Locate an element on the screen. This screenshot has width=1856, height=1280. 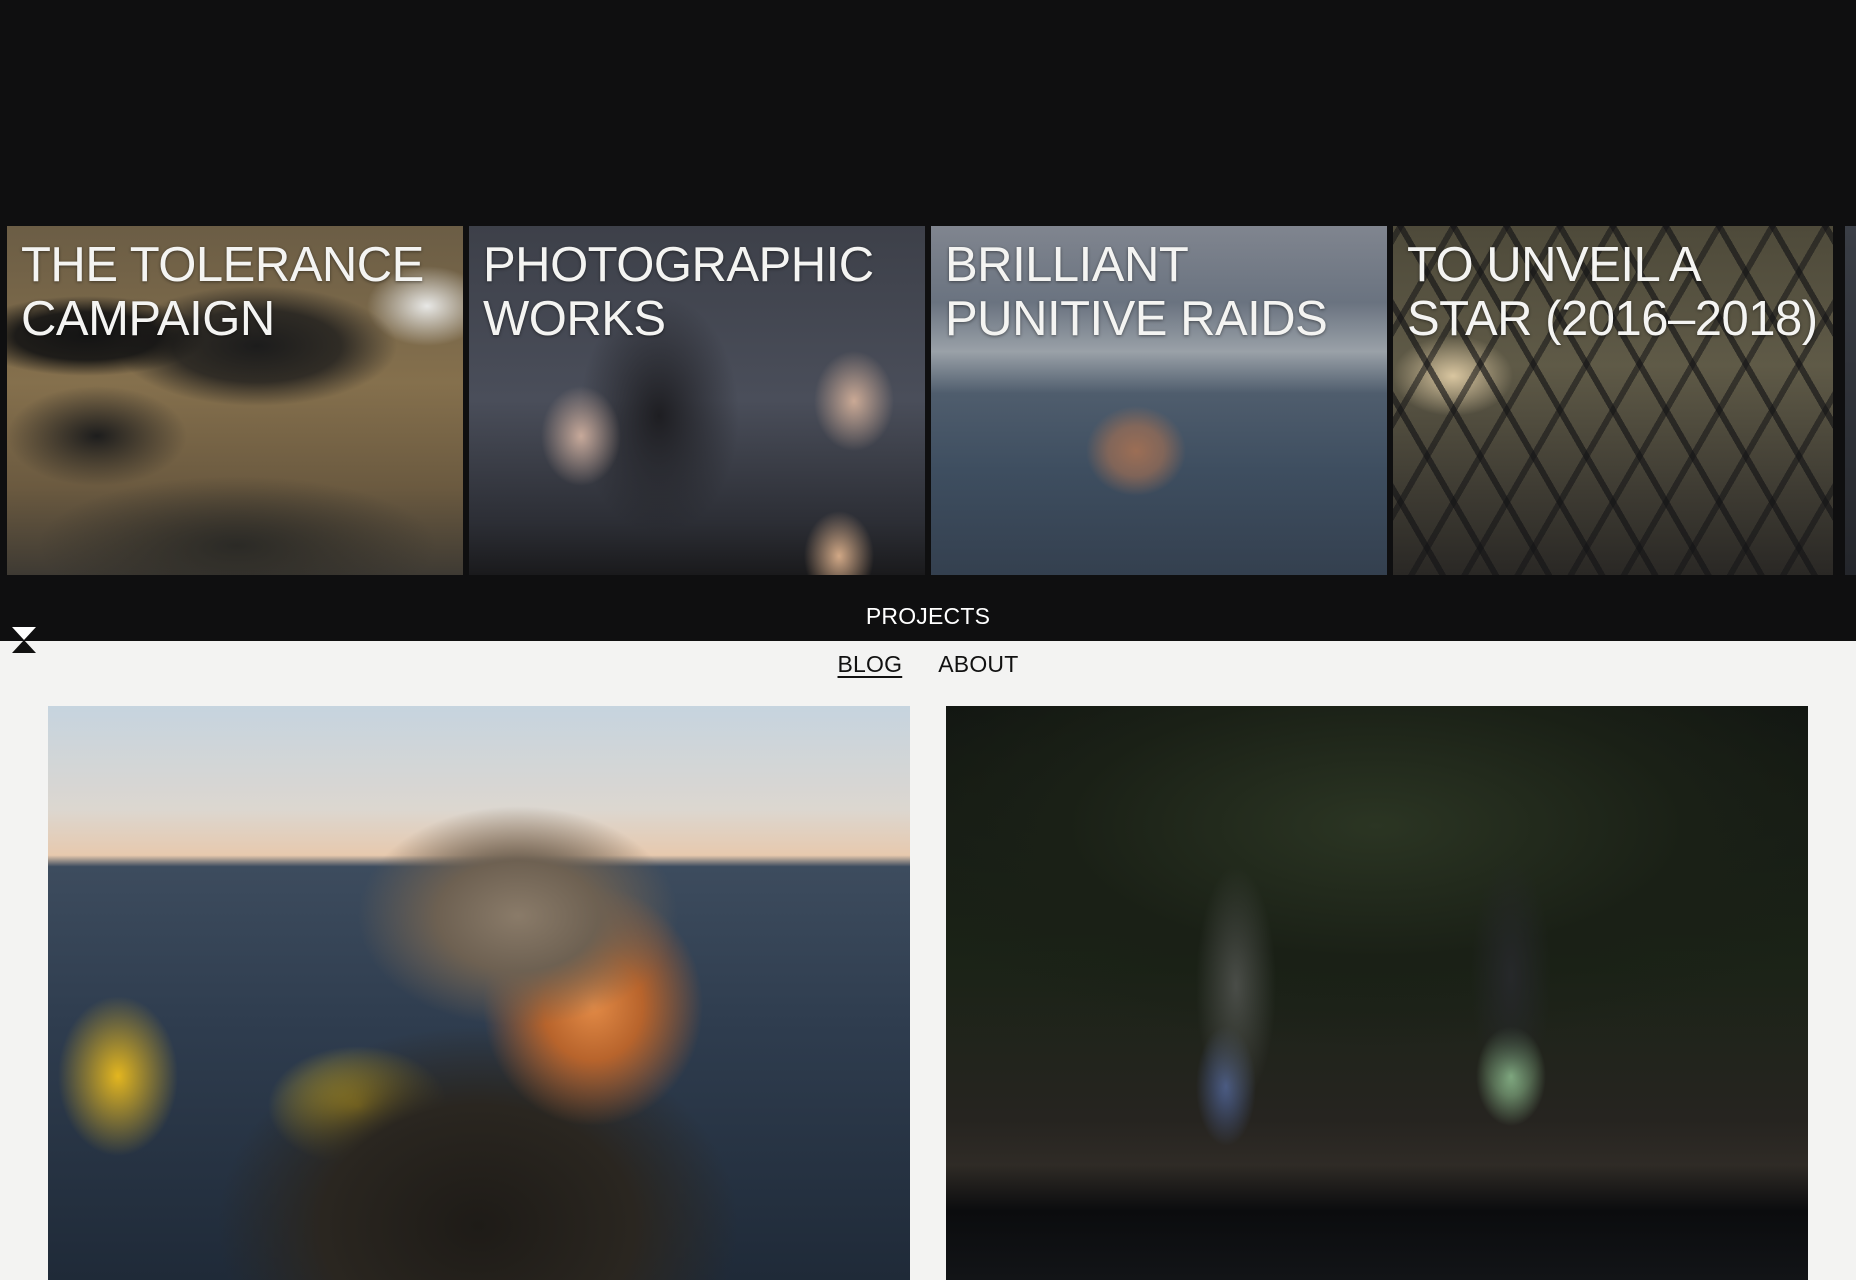
main-nav: BLOG ABOUT is located at coordinates (928, 665).